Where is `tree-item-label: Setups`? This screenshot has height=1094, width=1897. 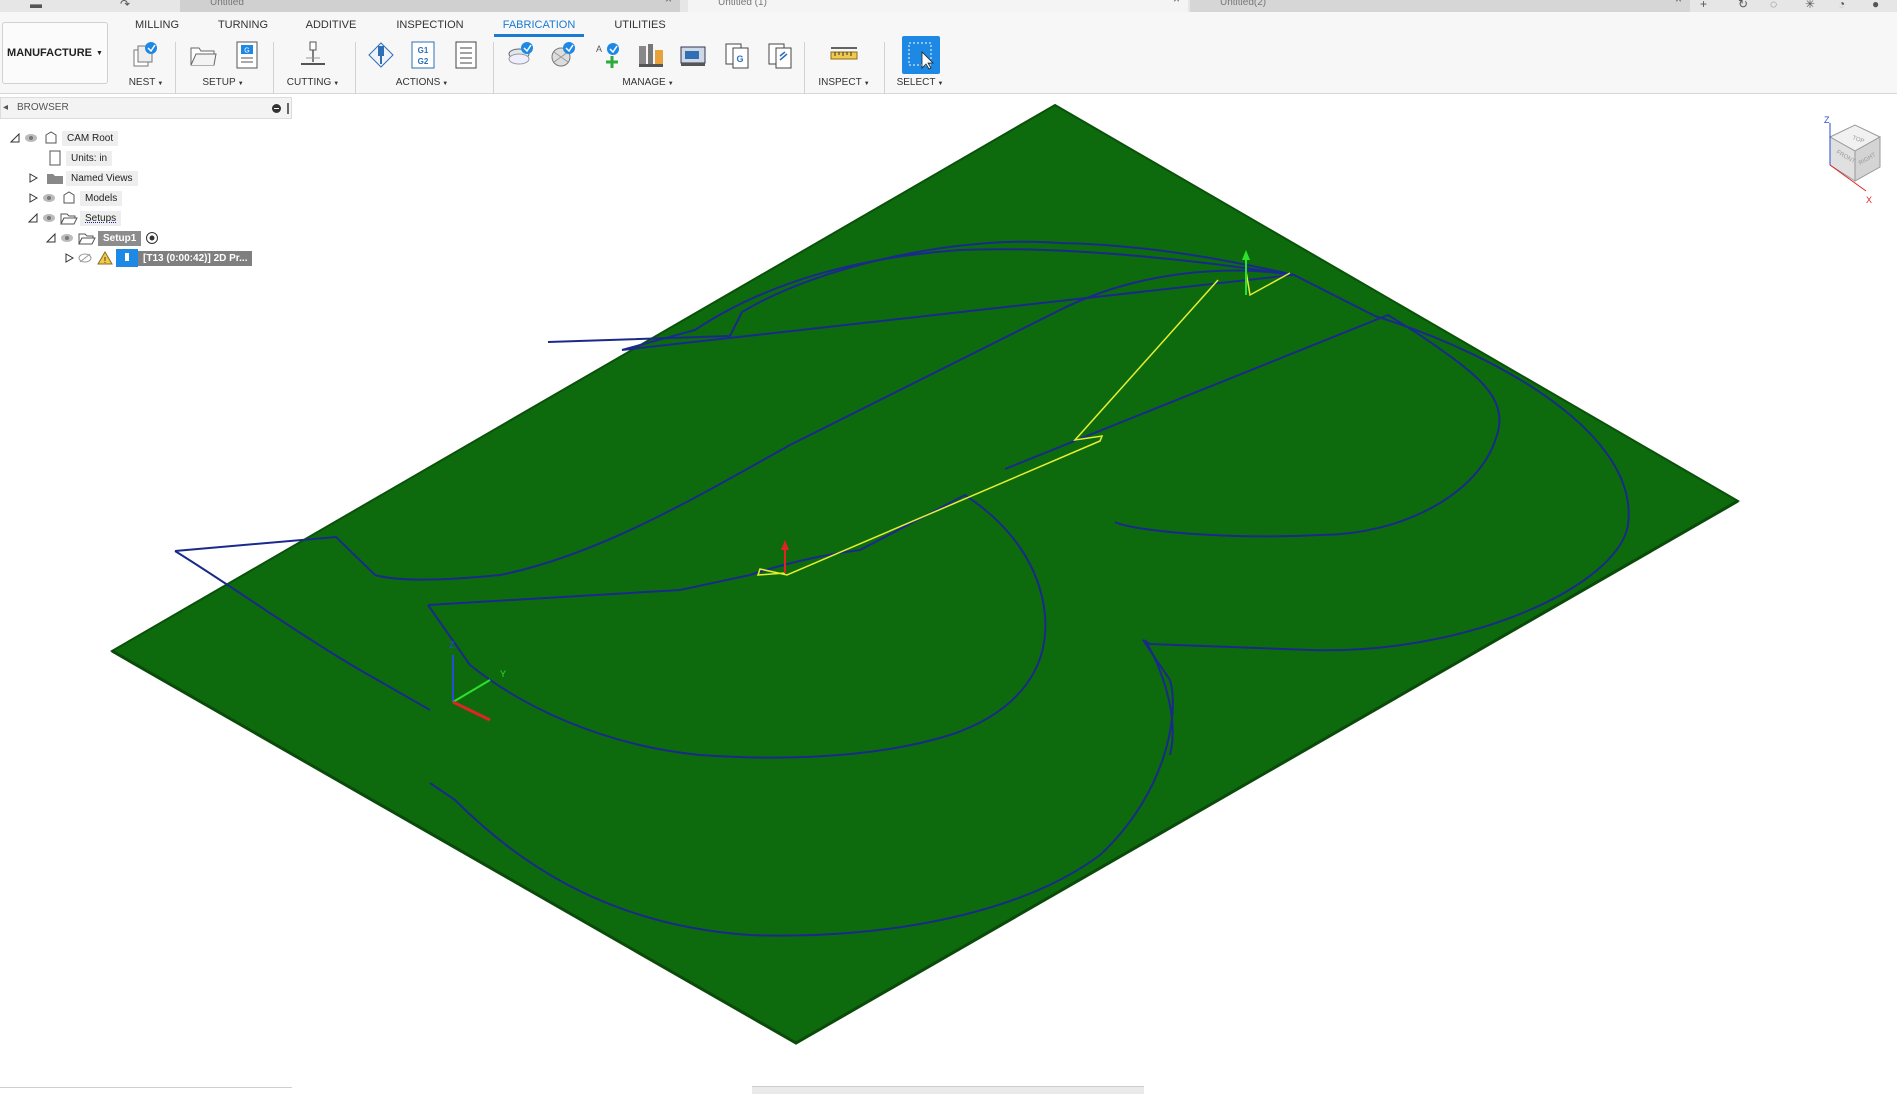
tree-item-label: Setups is located at coordinates (101, 218).